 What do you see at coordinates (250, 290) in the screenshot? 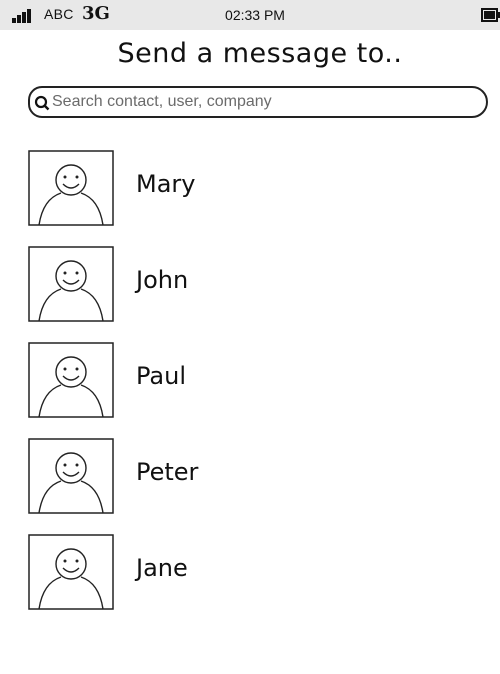
I see `contact-item-john: John` at bounding box center [250, 290].